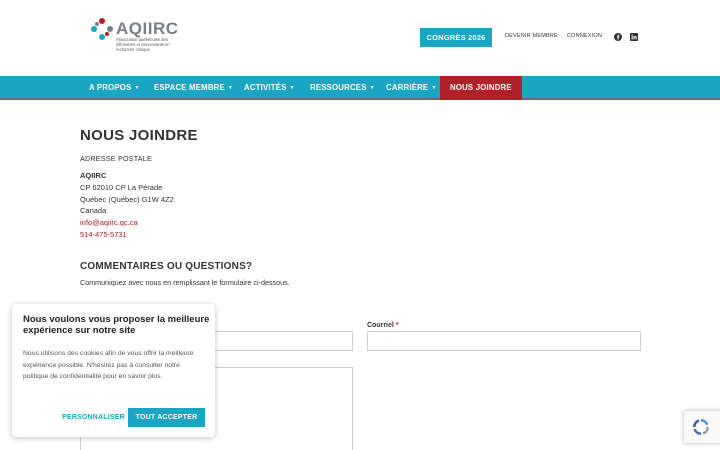  I want to click on recaptcha-badge, so click(702, 427).